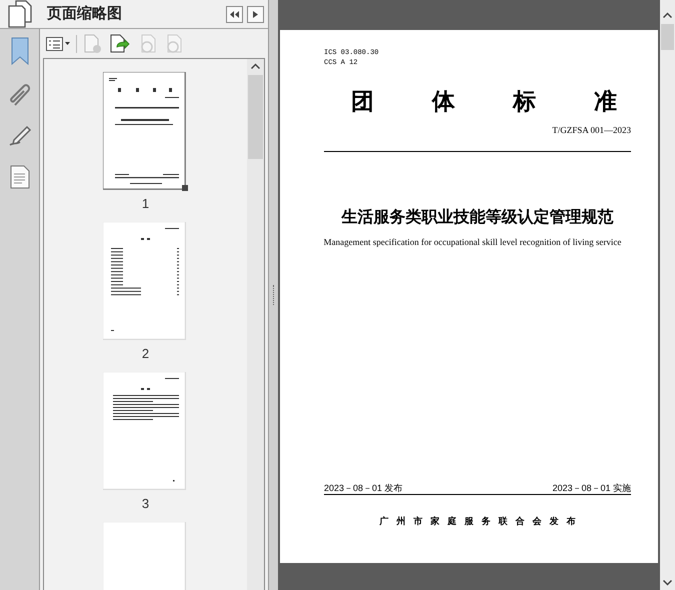  I want to click on document-title: 生活服务类职业技能等级认定管理规范, so click(478, 217).